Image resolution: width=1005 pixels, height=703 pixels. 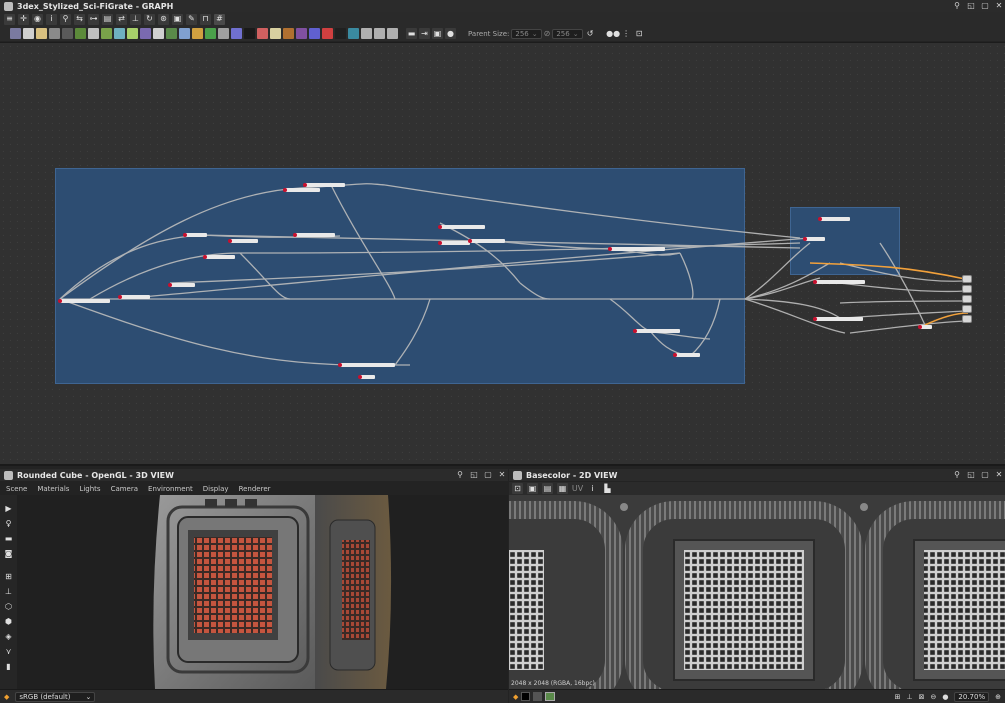 I want to click on align-icon: ⊥, so click(x=135, y=19).